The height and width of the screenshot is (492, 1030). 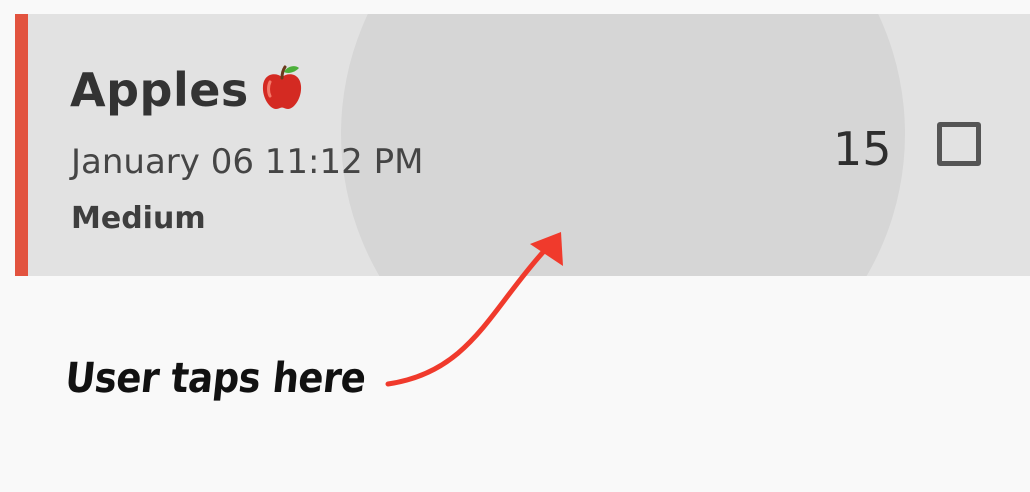 What do you see at coordinates (474, 309) in the screenshot?
I see `annotation-arrow-icon` at bounding box center [474, 309].